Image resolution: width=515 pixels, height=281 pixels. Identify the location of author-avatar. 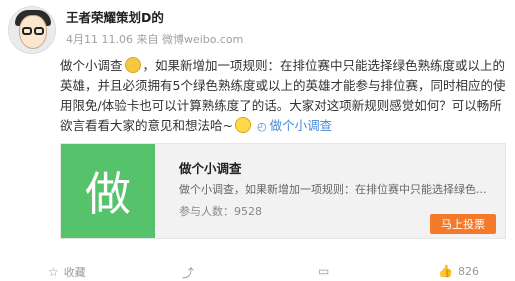
(32, 30).